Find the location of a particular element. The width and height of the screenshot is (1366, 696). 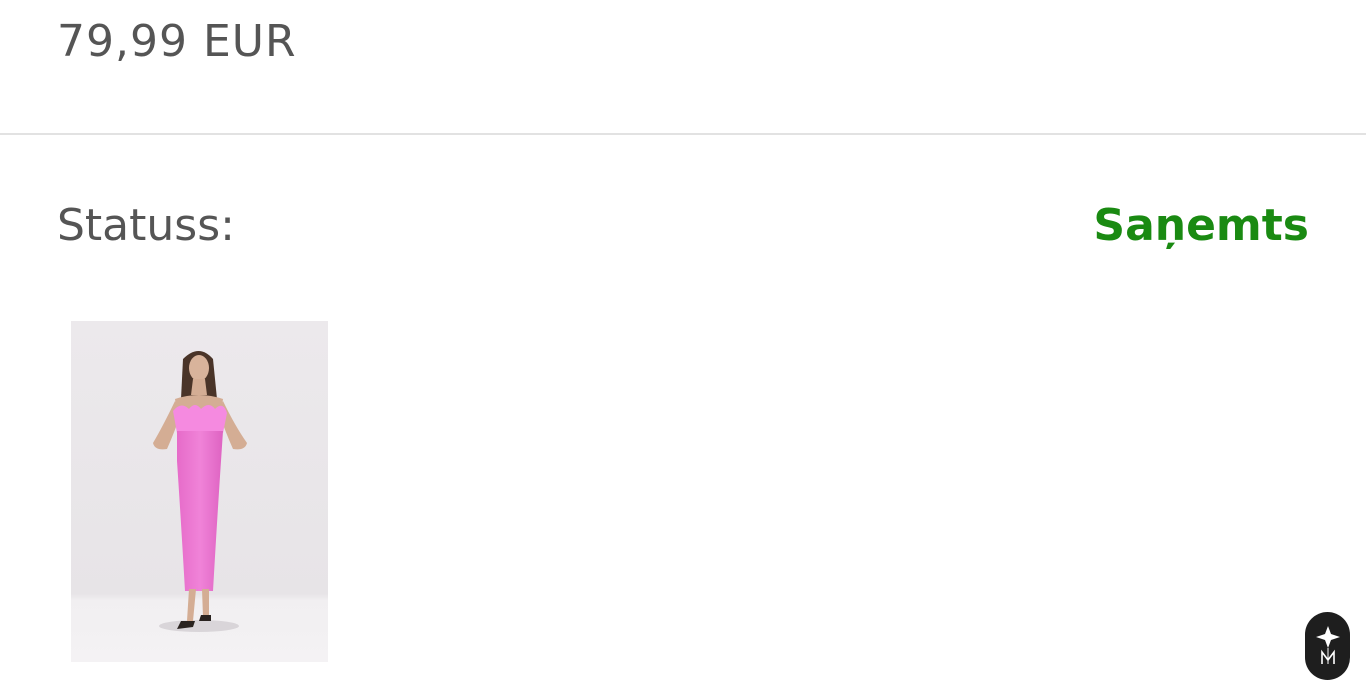

floating-widget-button is located at coordinates (1327, 646).